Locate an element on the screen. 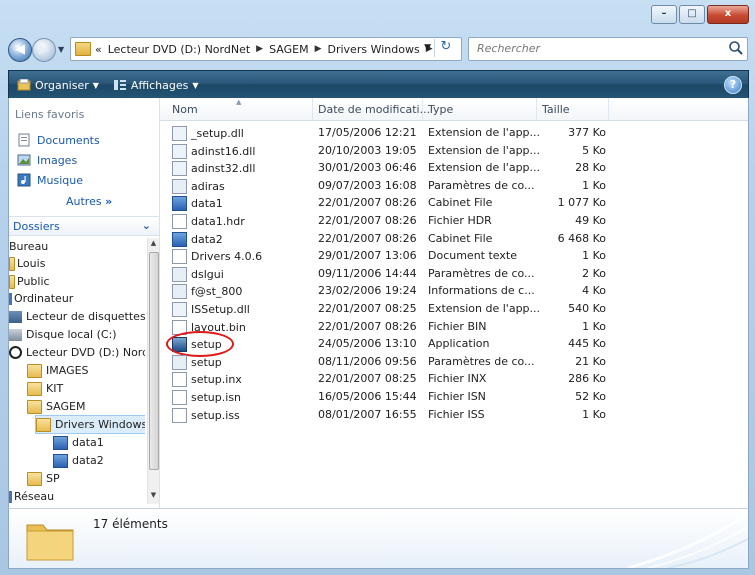  breadcrumb-dvd: Lecteur DVD (D:) NordNet is located at coordinates (179, 49).